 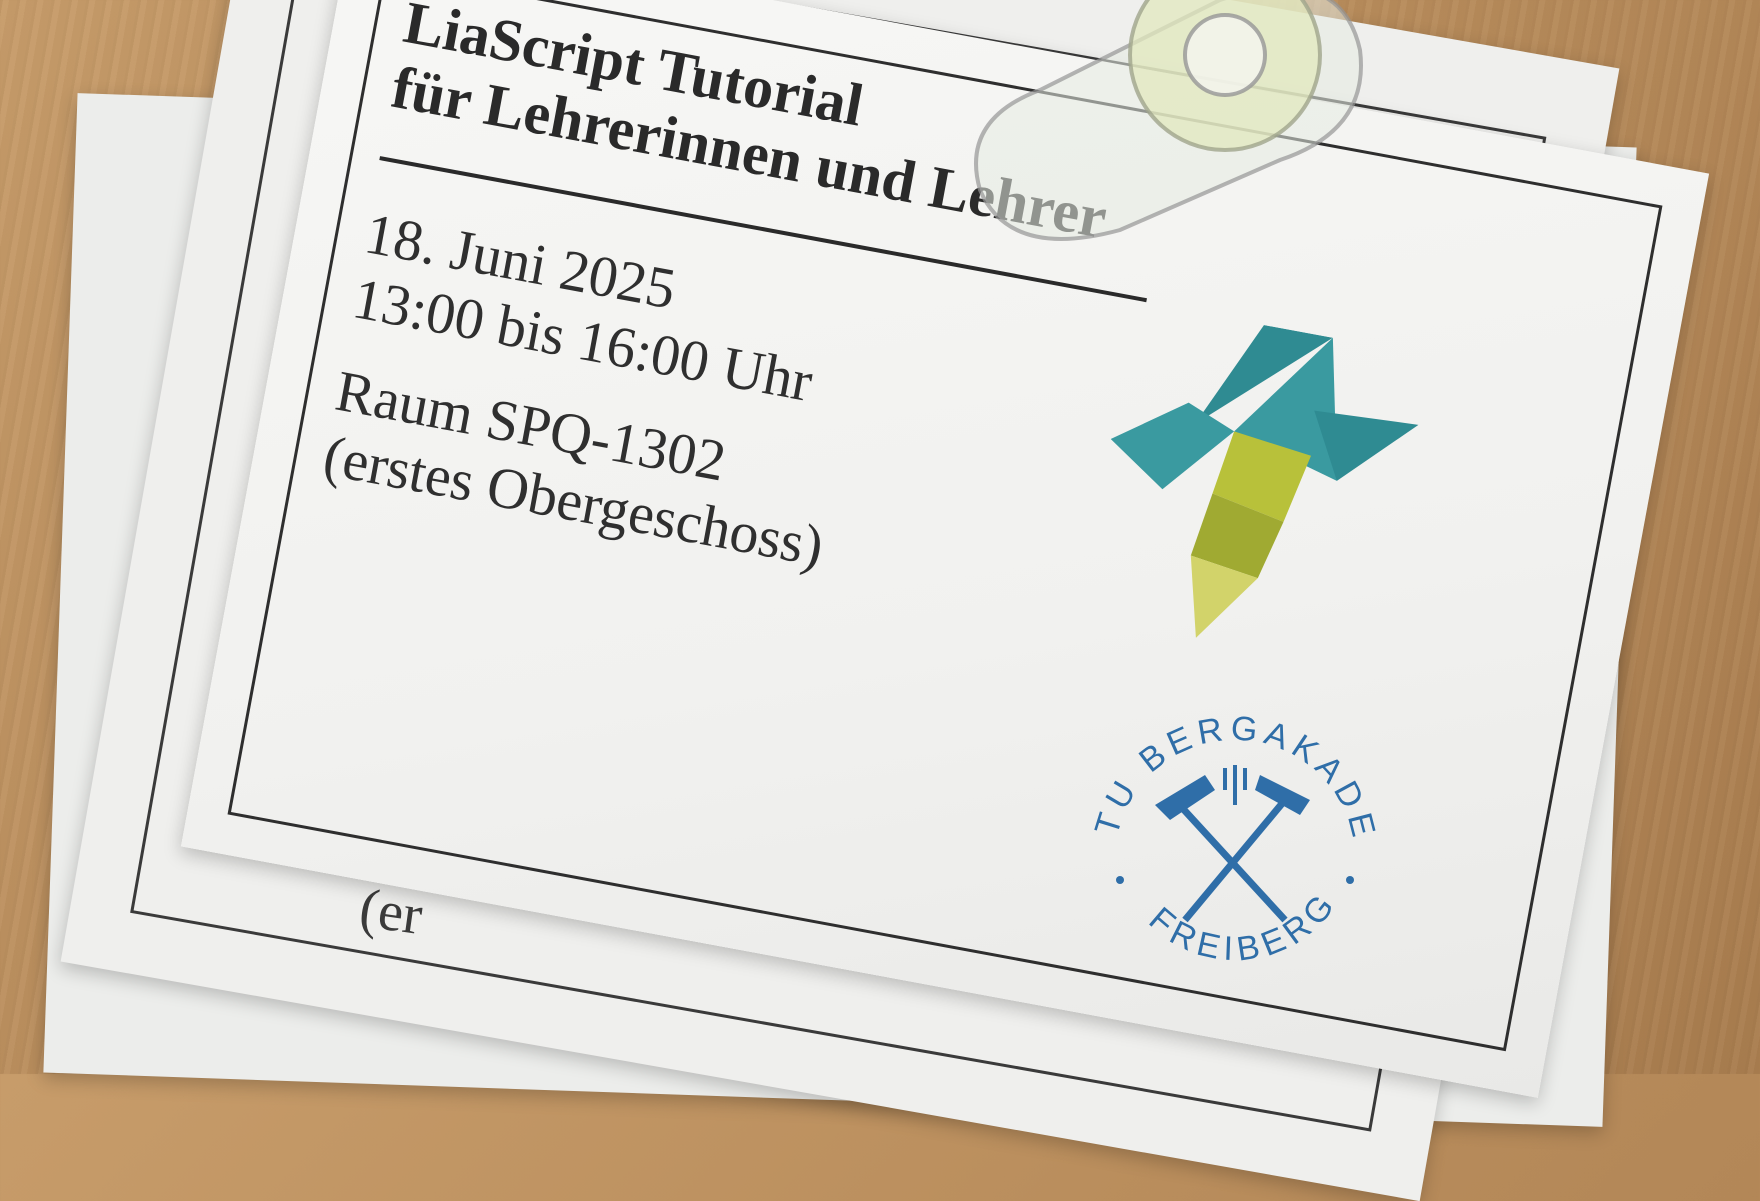 I want to click on seal-text-top: TU BERGAKADEMIE, so click(x=1229, y=768).